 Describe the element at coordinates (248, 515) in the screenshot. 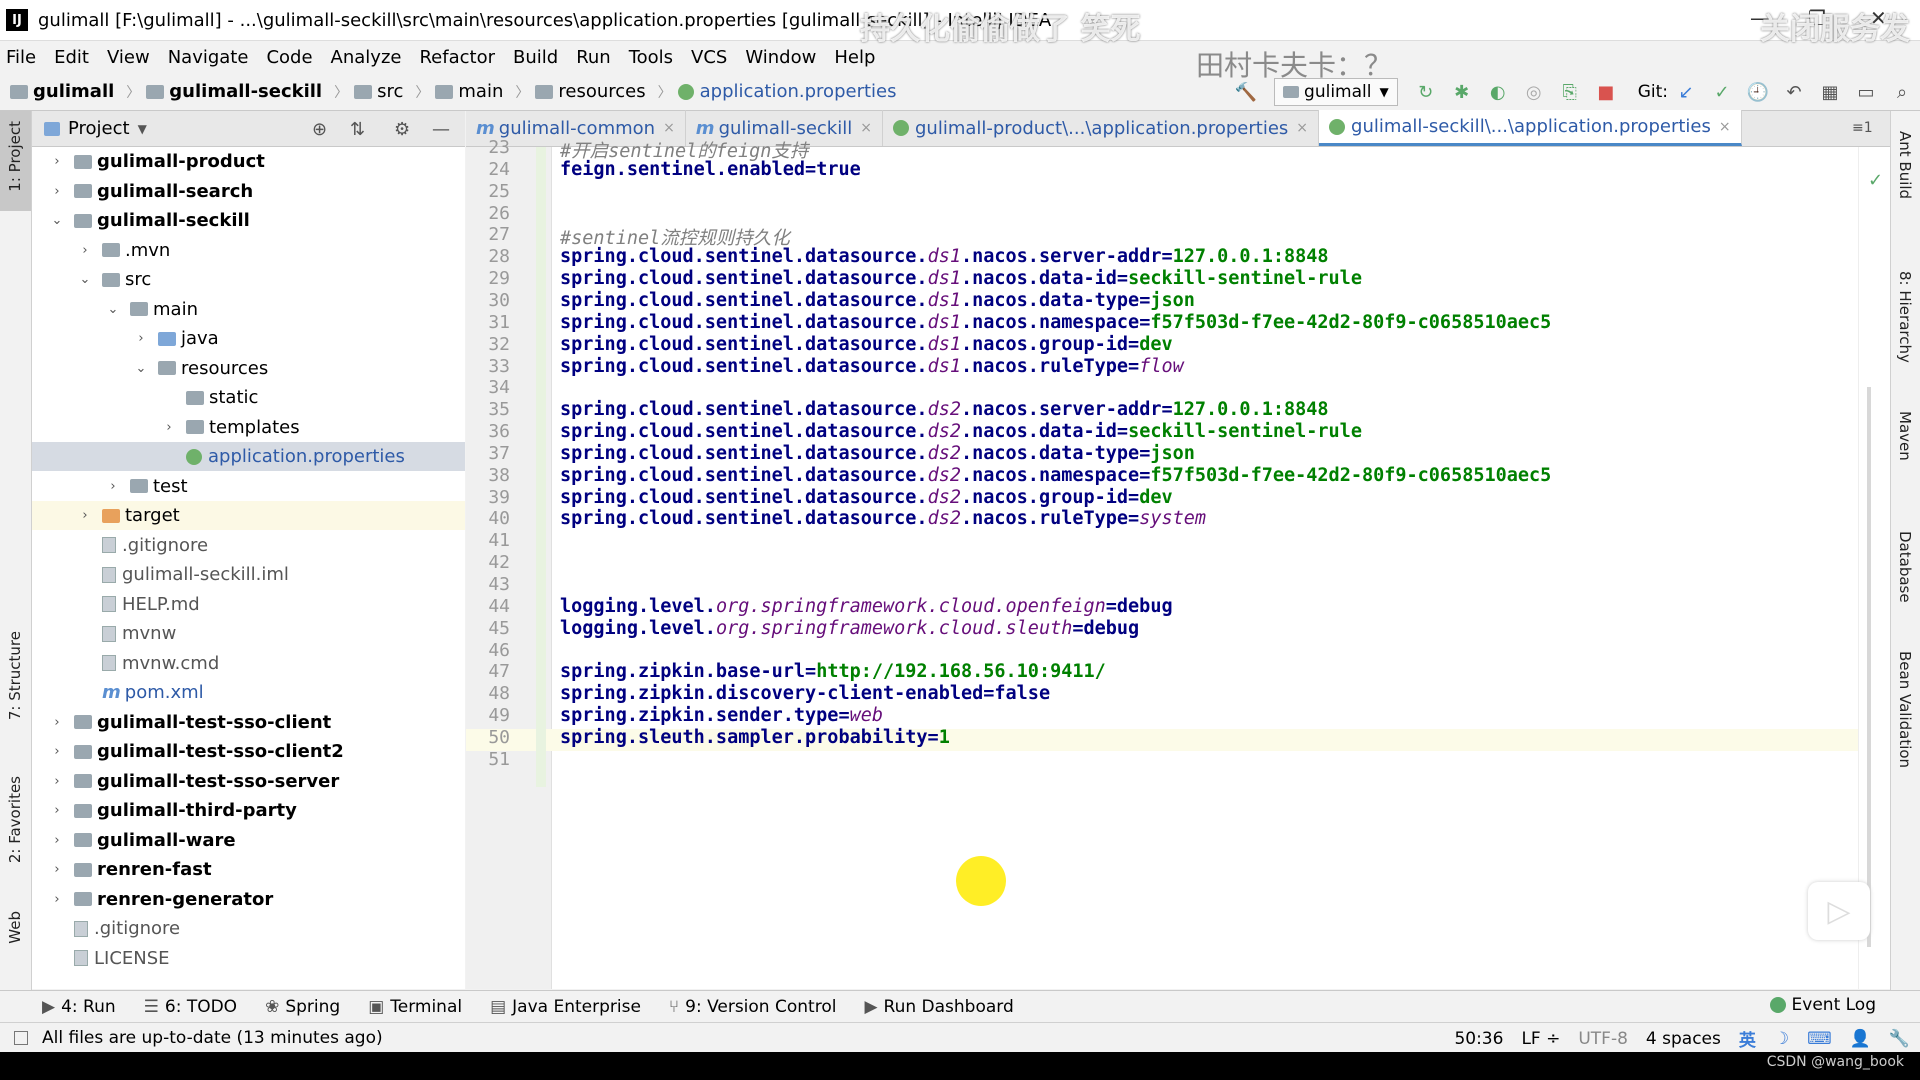

I see `tree-item: › target` at that location.